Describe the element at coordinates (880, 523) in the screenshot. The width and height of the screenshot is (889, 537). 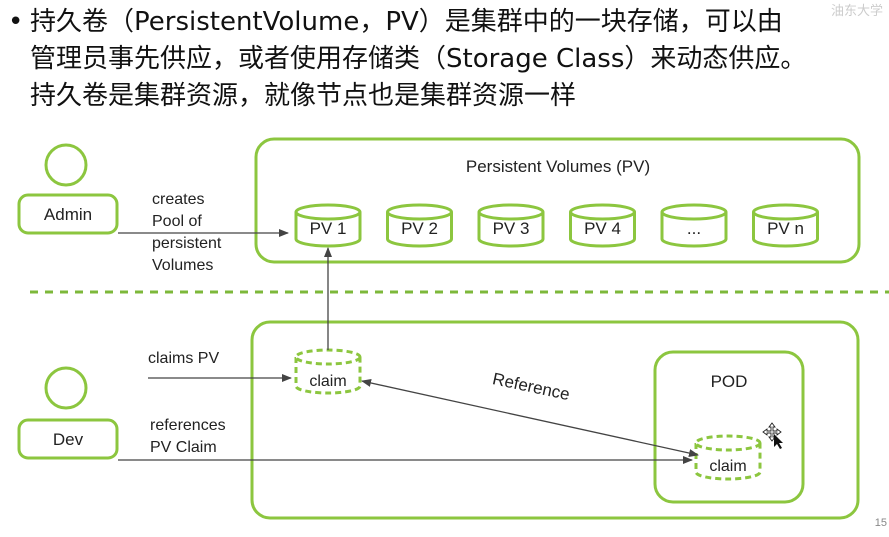
I see `page-number: 15` at that location.